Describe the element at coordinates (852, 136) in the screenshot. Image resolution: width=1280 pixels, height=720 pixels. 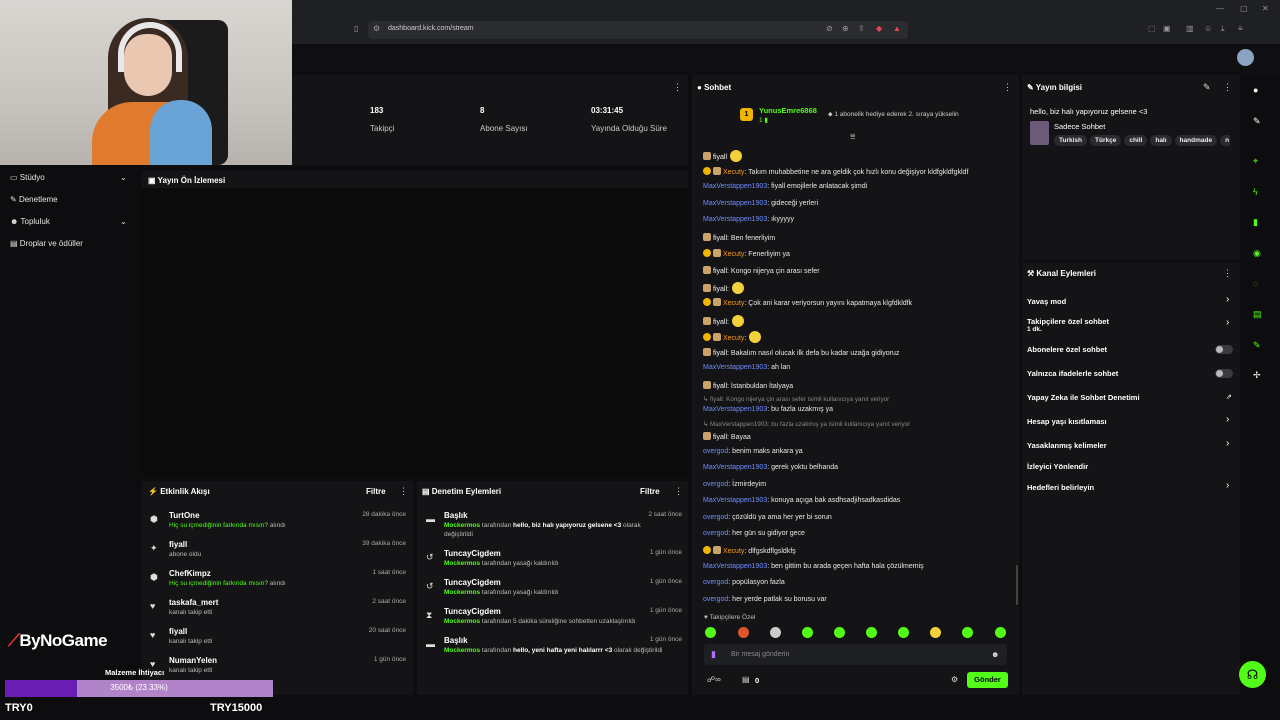
I see `pin-toggle-icon: ⩸` at that location.